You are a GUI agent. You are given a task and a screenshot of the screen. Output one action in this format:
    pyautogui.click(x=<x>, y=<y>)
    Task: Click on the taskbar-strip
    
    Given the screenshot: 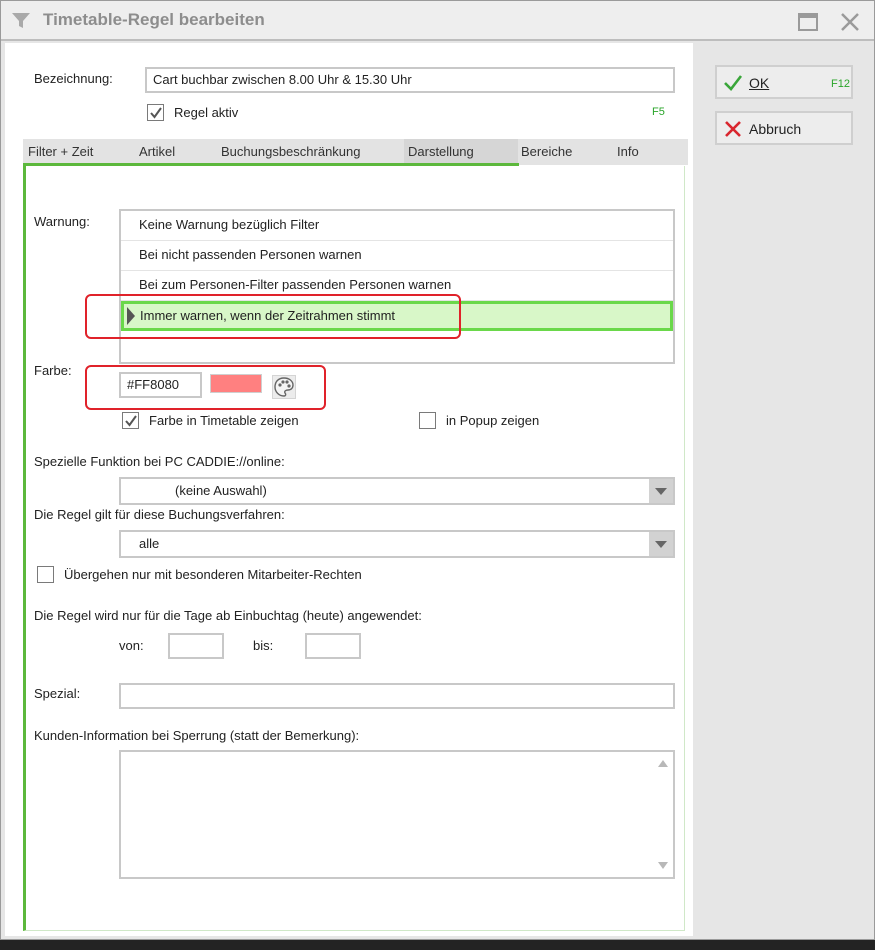 What is the action you would take?
    pyautogui.click(x=437, y=945)
    